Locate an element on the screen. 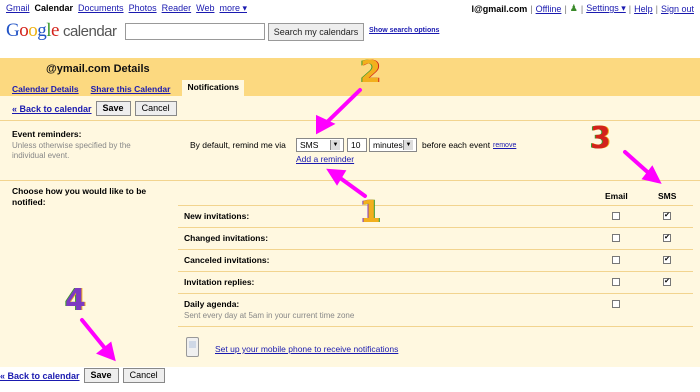 The height and width of the screenshot is (392, 700). reminder-amount-input: 10 is located at coordinates (357, 145).